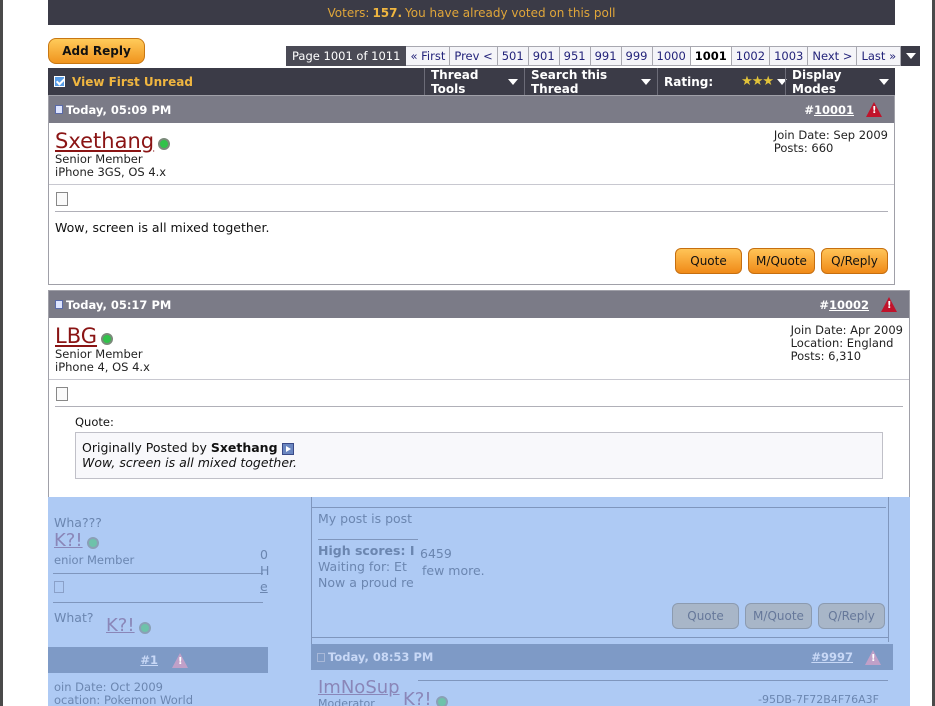  I want to click on search-thread-menu: Search this Thread, so click(590, 81).